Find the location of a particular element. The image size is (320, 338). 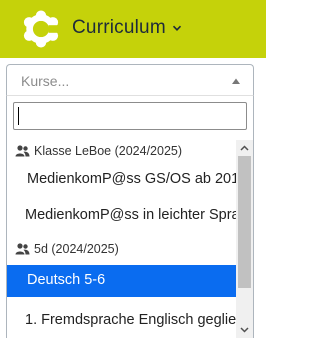

scroll-down-button is located at coordinates (244, 330).